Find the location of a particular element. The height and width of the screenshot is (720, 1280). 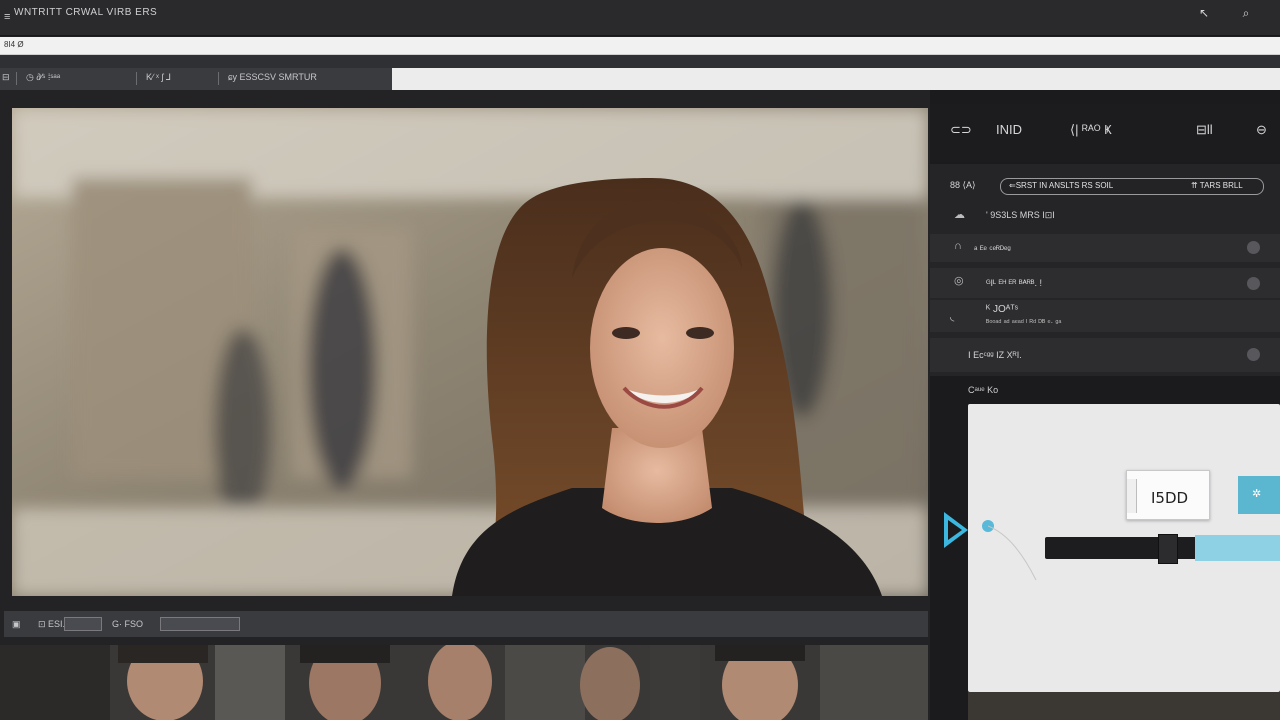

window-title: WNTRITT CRWAL VIRB ERS is located at coordinates (86, 12).